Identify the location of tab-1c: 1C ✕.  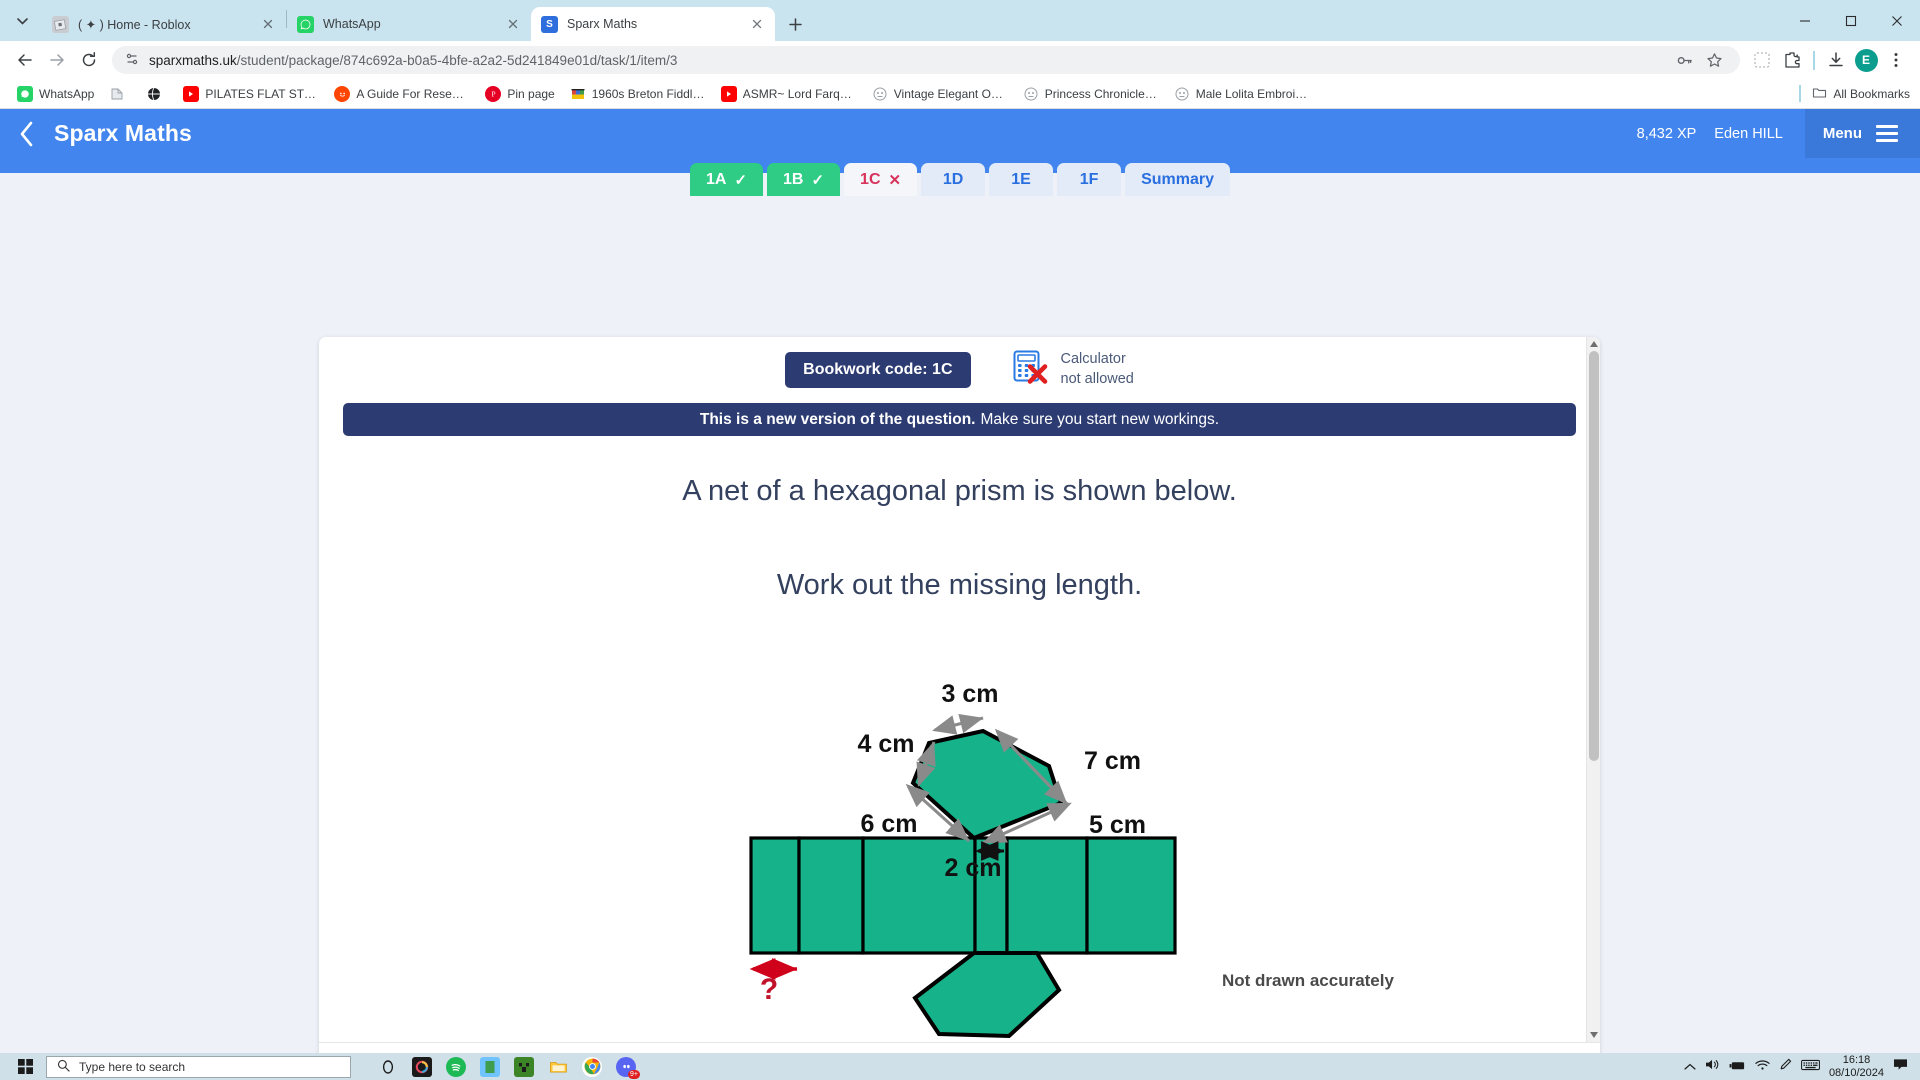
(881, 179).